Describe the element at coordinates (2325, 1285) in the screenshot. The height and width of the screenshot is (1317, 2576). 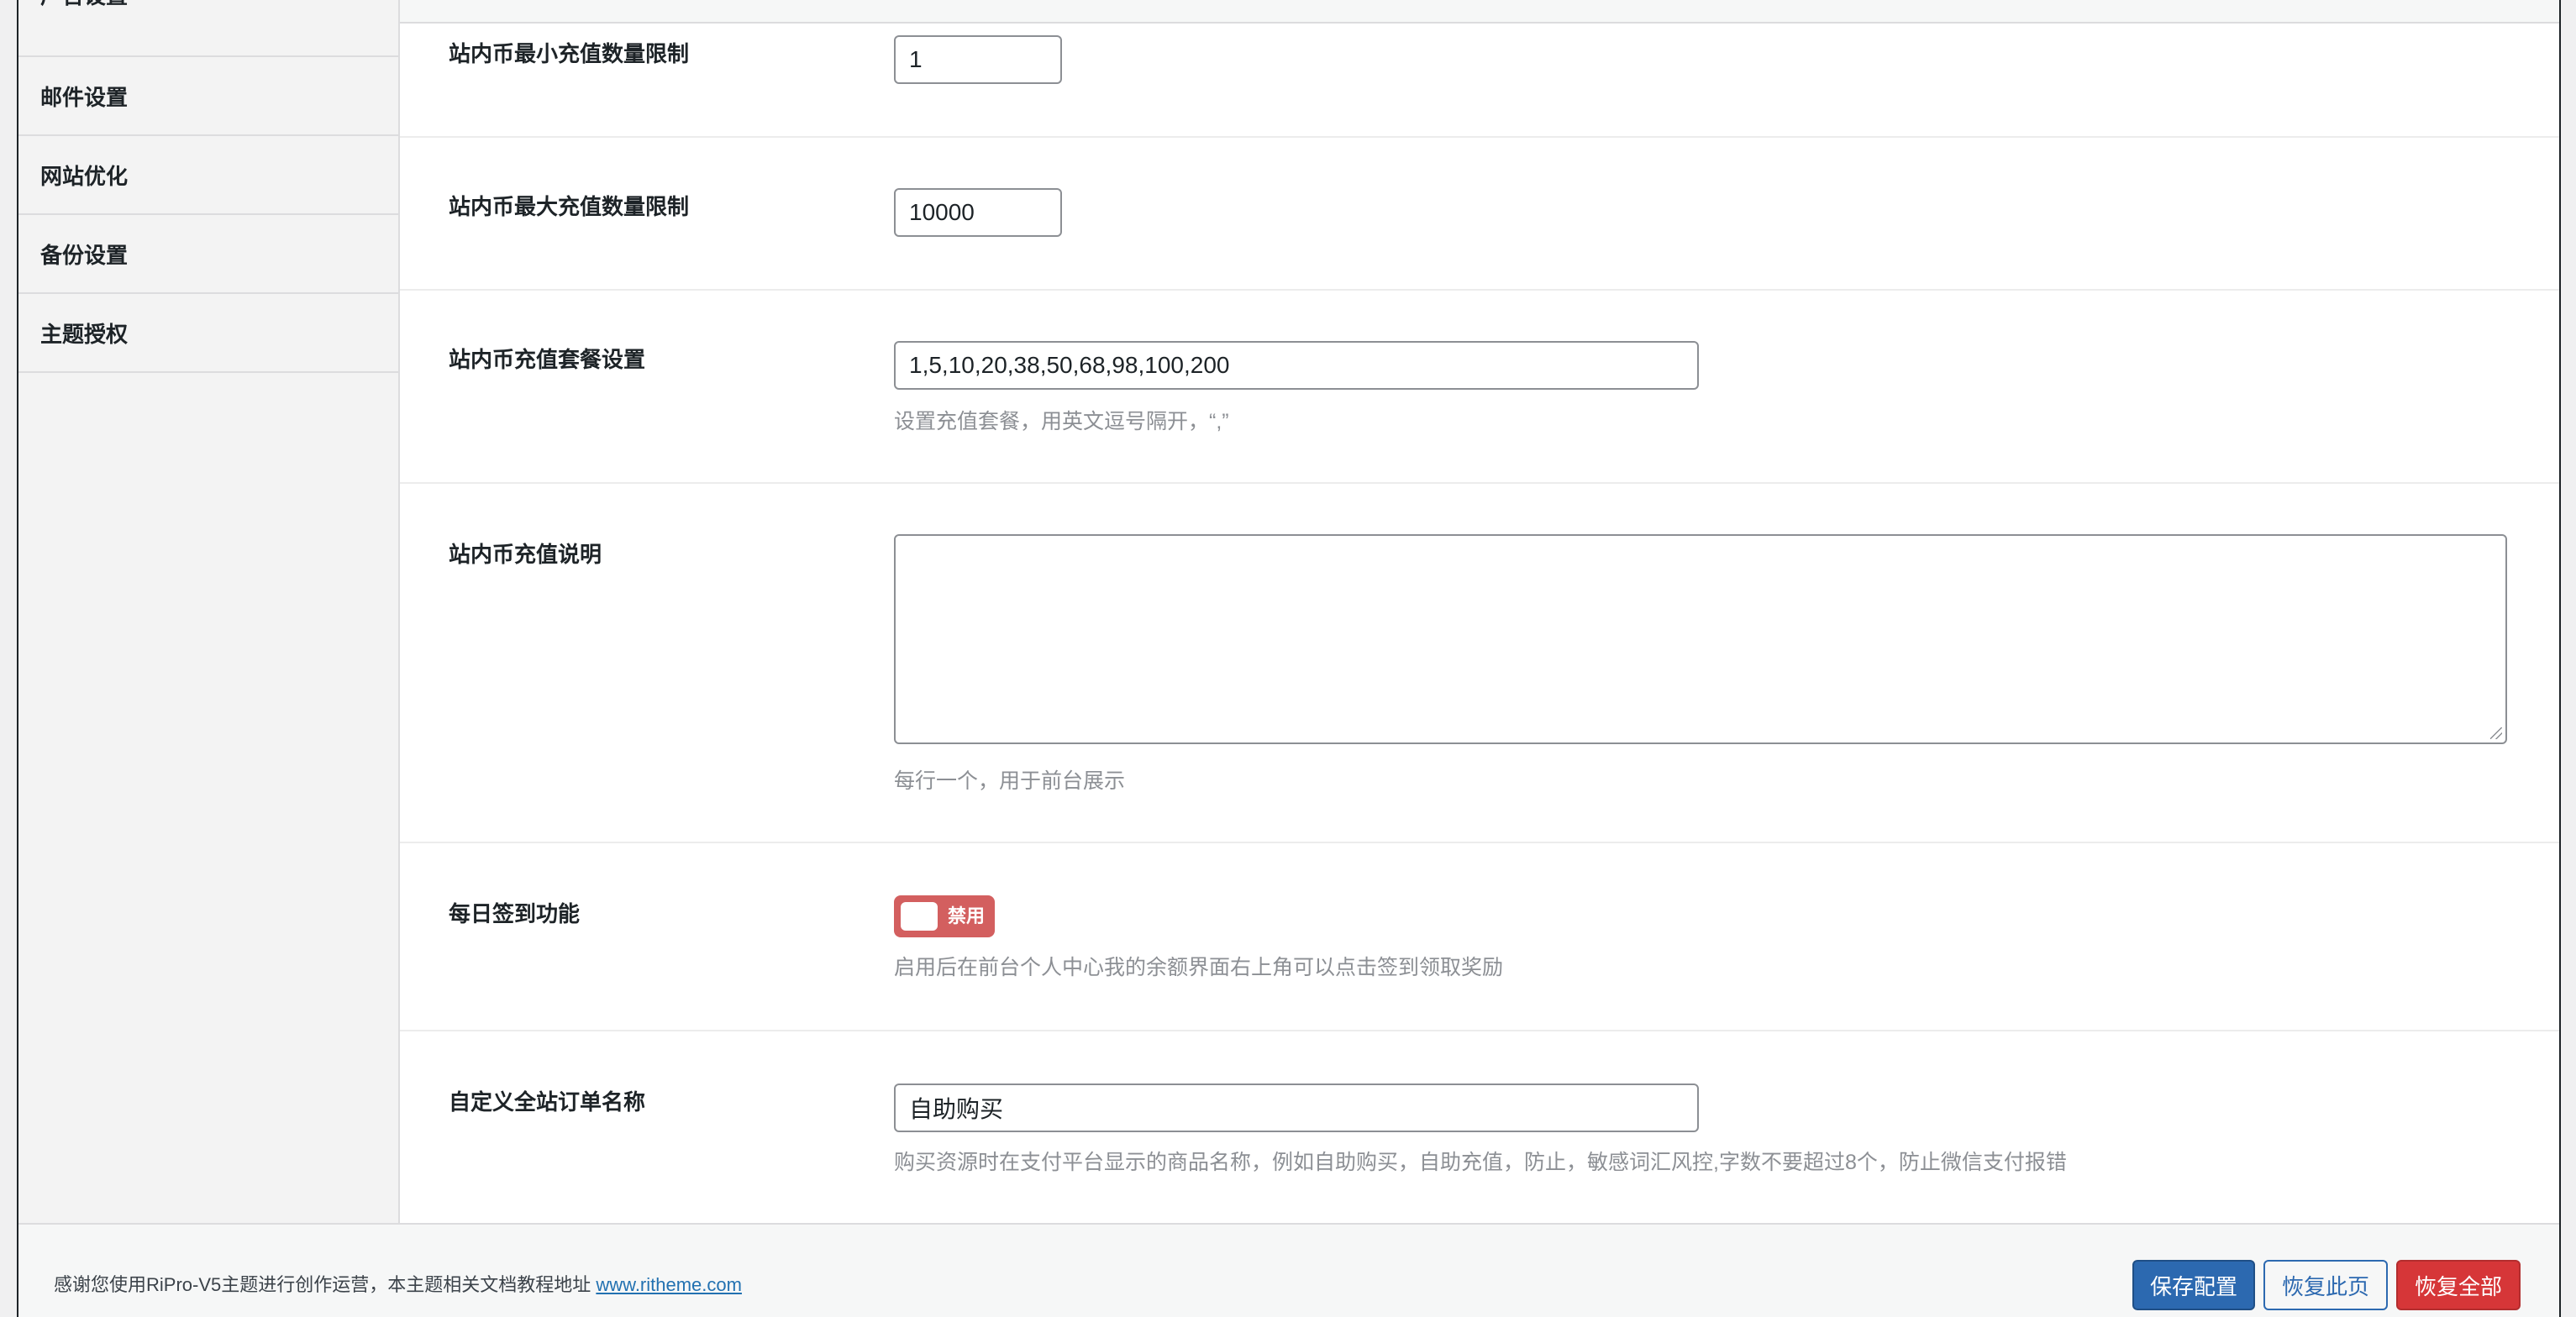
I see `reset-page-button: 恢复此页` at that location.